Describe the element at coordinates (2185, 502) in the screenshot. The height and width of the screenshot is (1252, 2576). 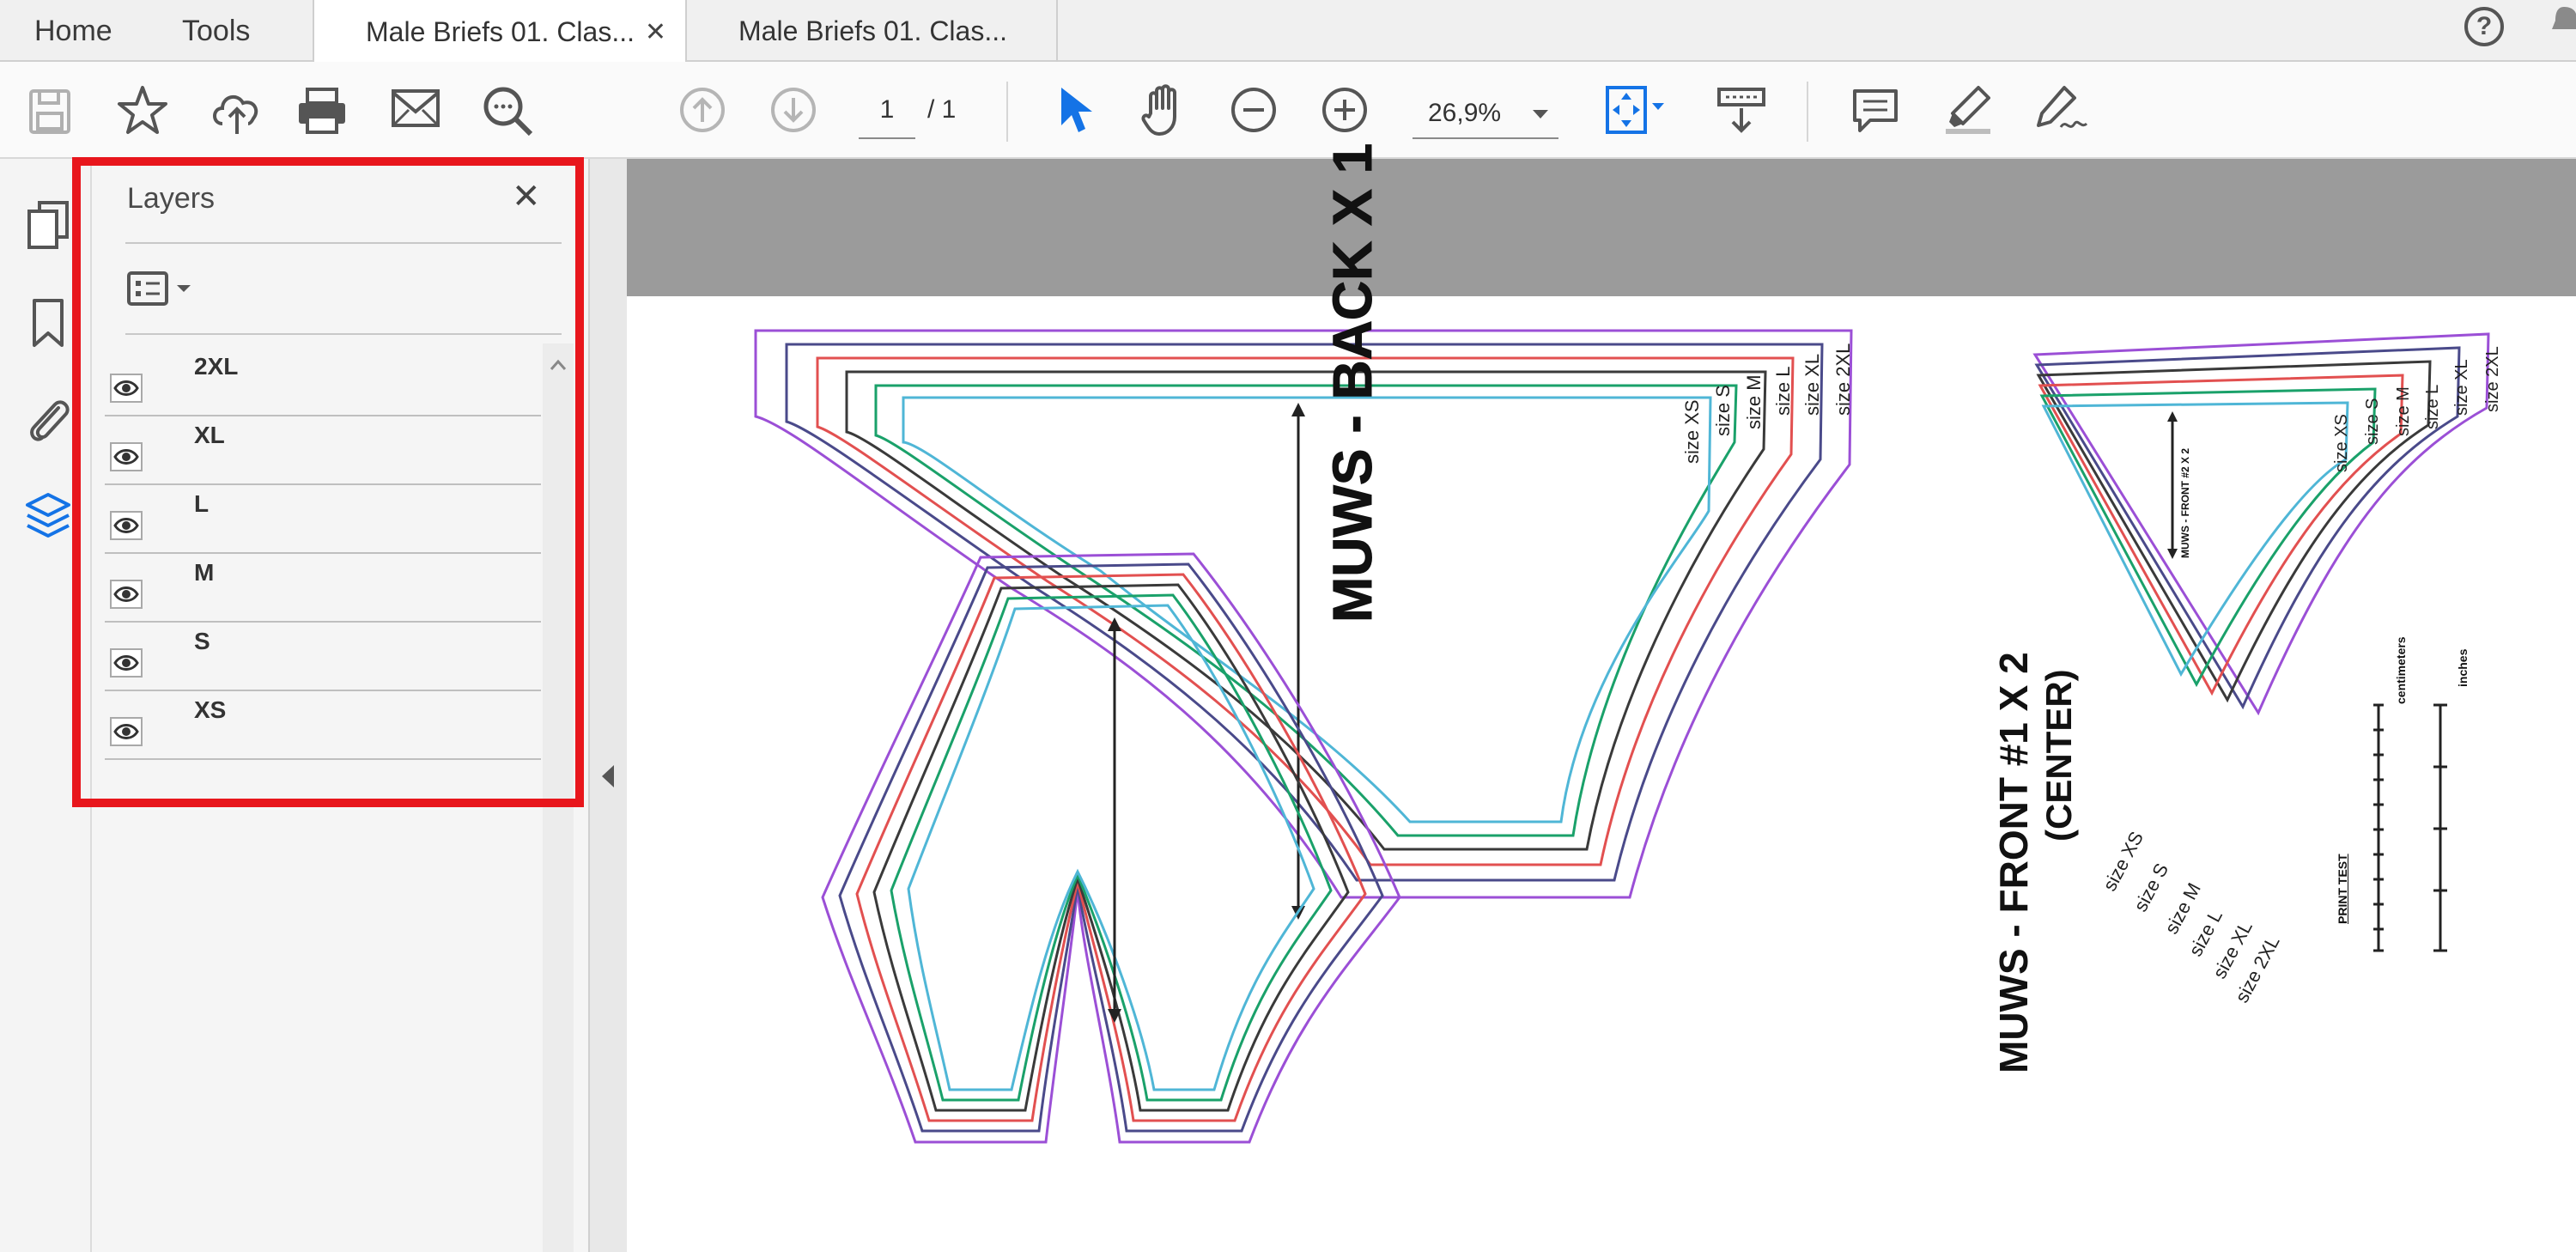
I see `side-piece-title: MUWS - FRONT #2 X 2` at that location.